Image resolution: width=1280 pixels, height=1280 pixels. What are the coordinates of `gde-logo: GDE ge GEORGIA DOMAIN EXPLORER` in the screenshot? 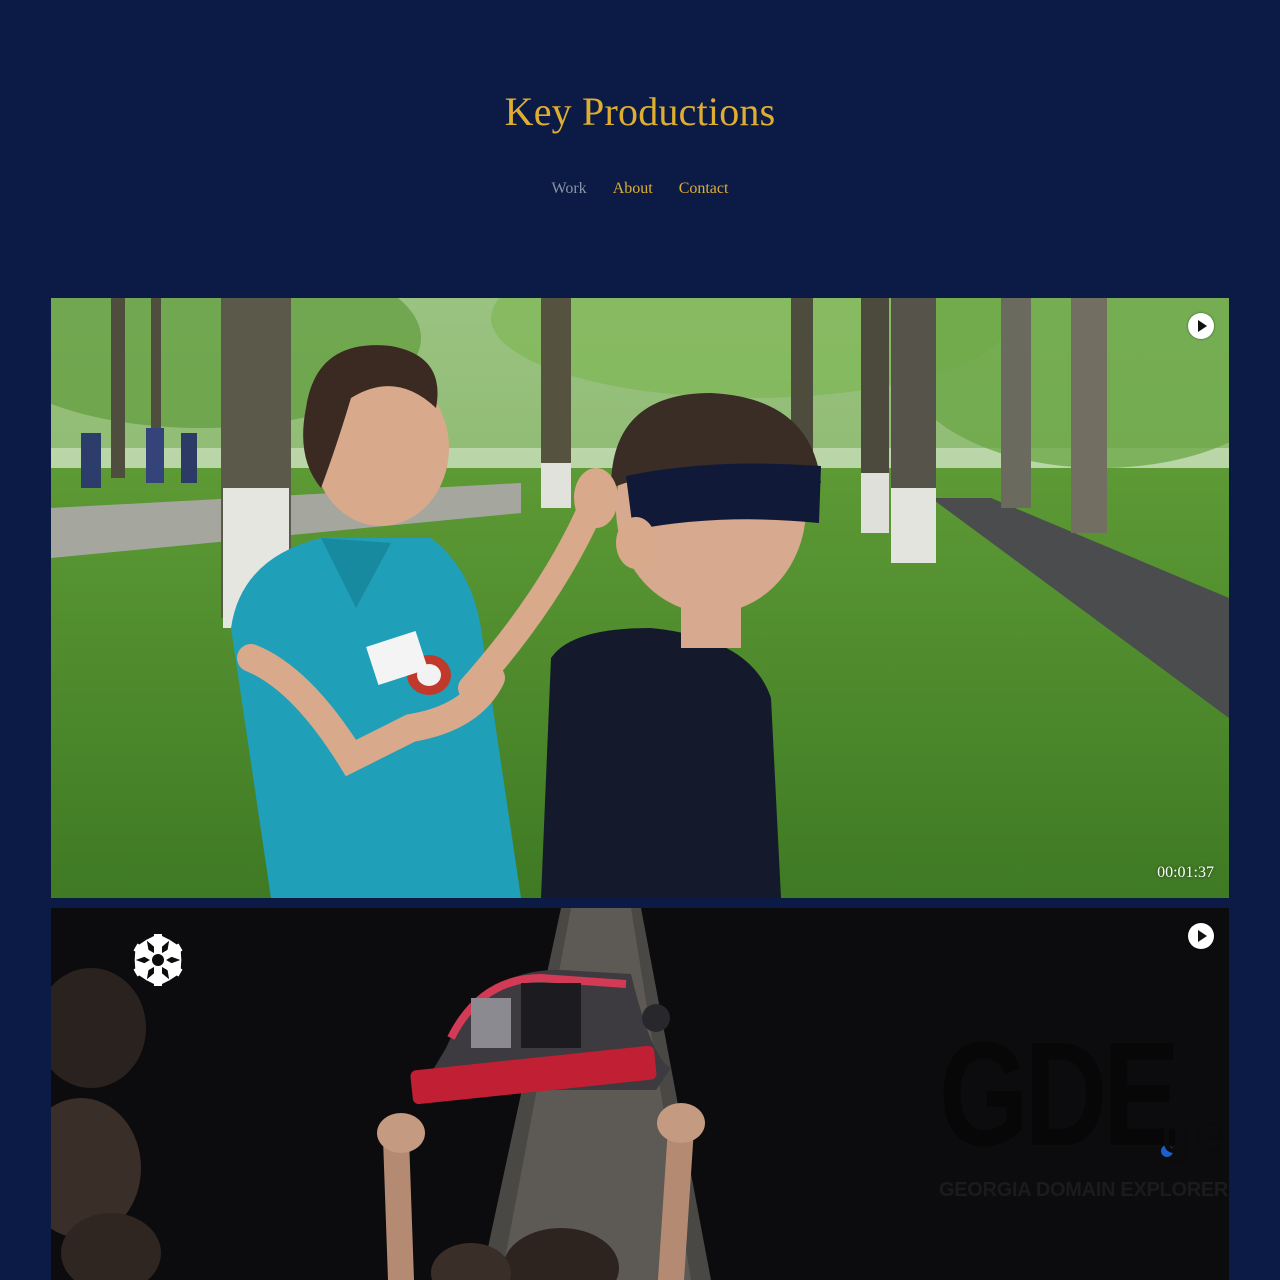 It's located at (1084, 1112).